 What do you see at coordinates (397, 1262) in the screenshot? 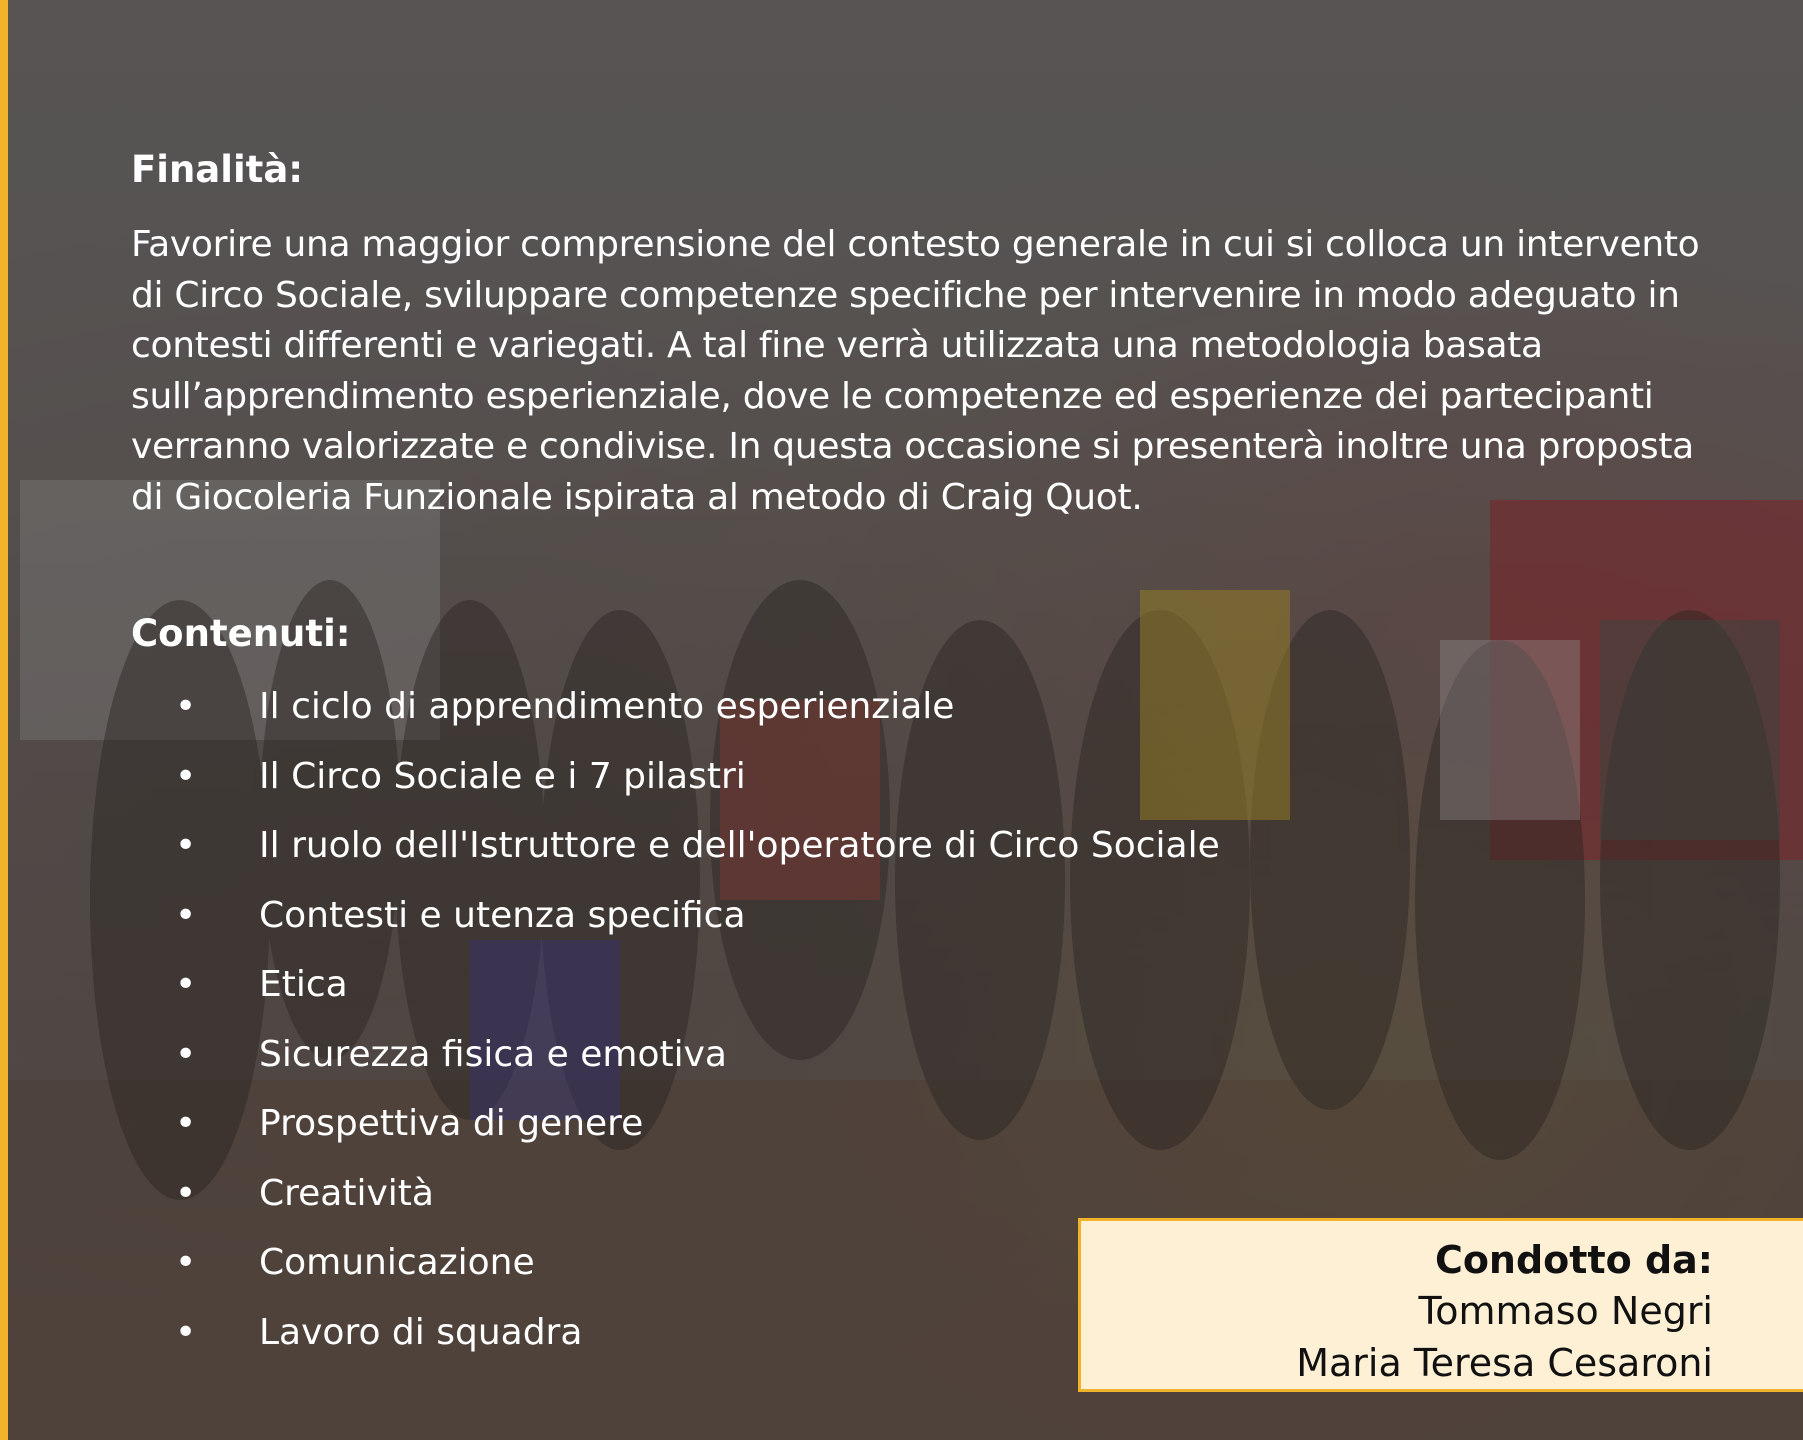
I see `list-item-label: Comunicazione` at bounding box center [397, 1262].